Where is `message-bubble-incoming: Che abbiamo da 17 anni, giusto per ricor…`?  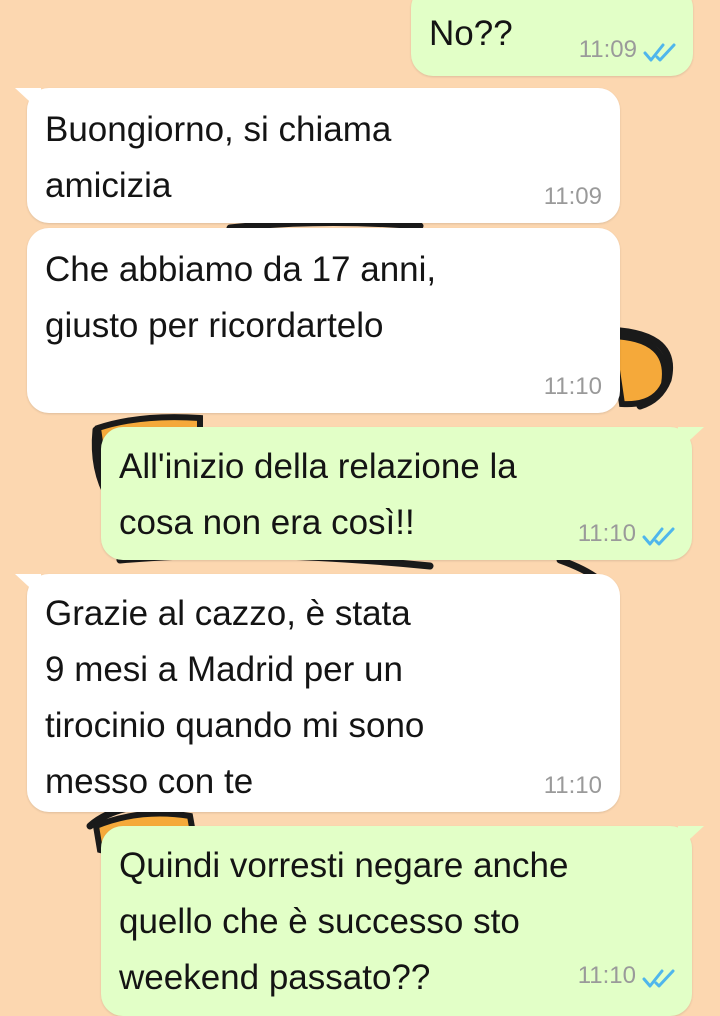 message-bubble-incoming: Che abbiamo da 17 anni, giusto per ricor… is located at coordinates (323, 320).